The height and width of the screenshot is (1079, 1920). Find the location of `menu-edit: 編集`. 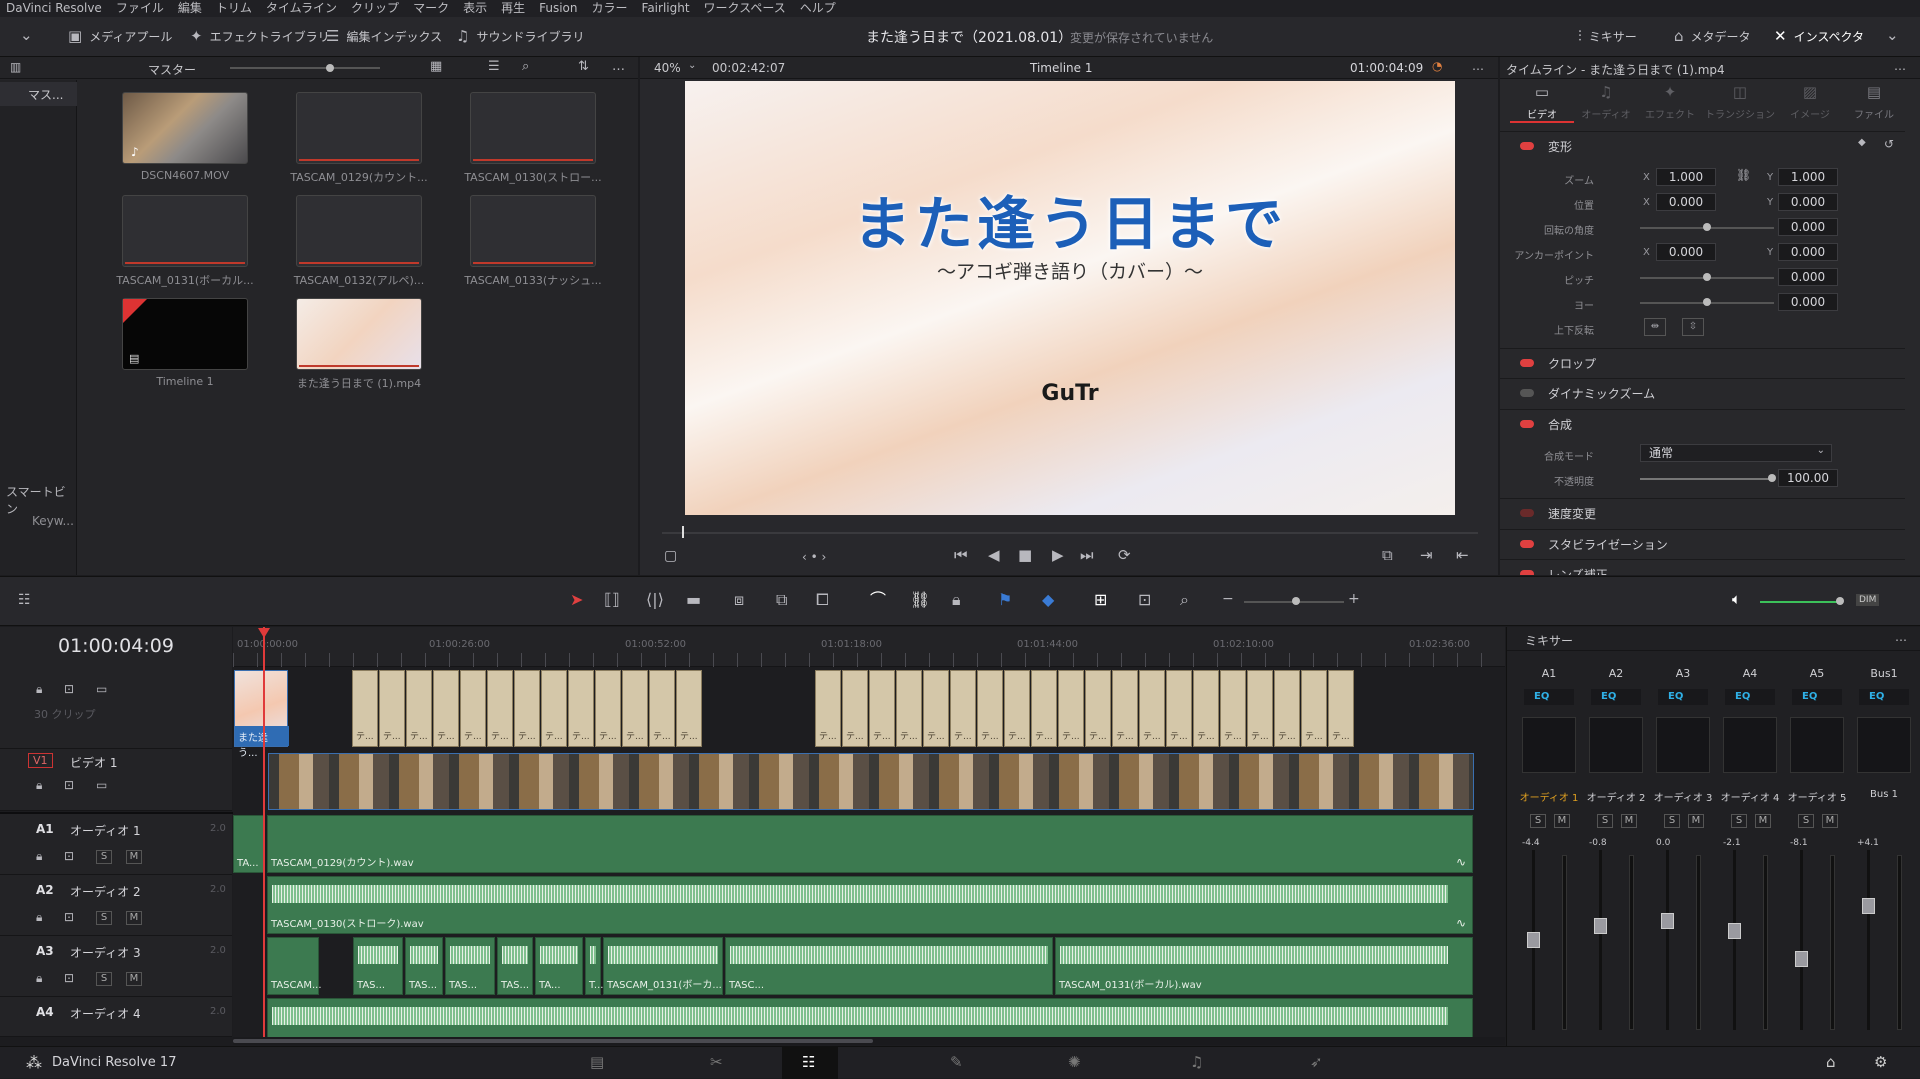

menu-edit: 編集 is located at coordinates (190, 8).